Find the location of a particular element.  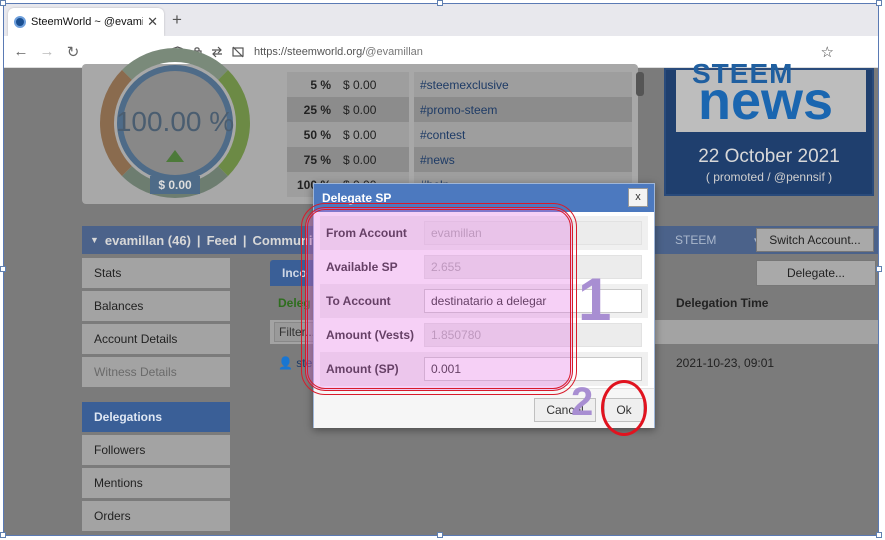

browser-tab: SteemWorld ~ @evamillan ✕ is located at coordinates (86, 22).